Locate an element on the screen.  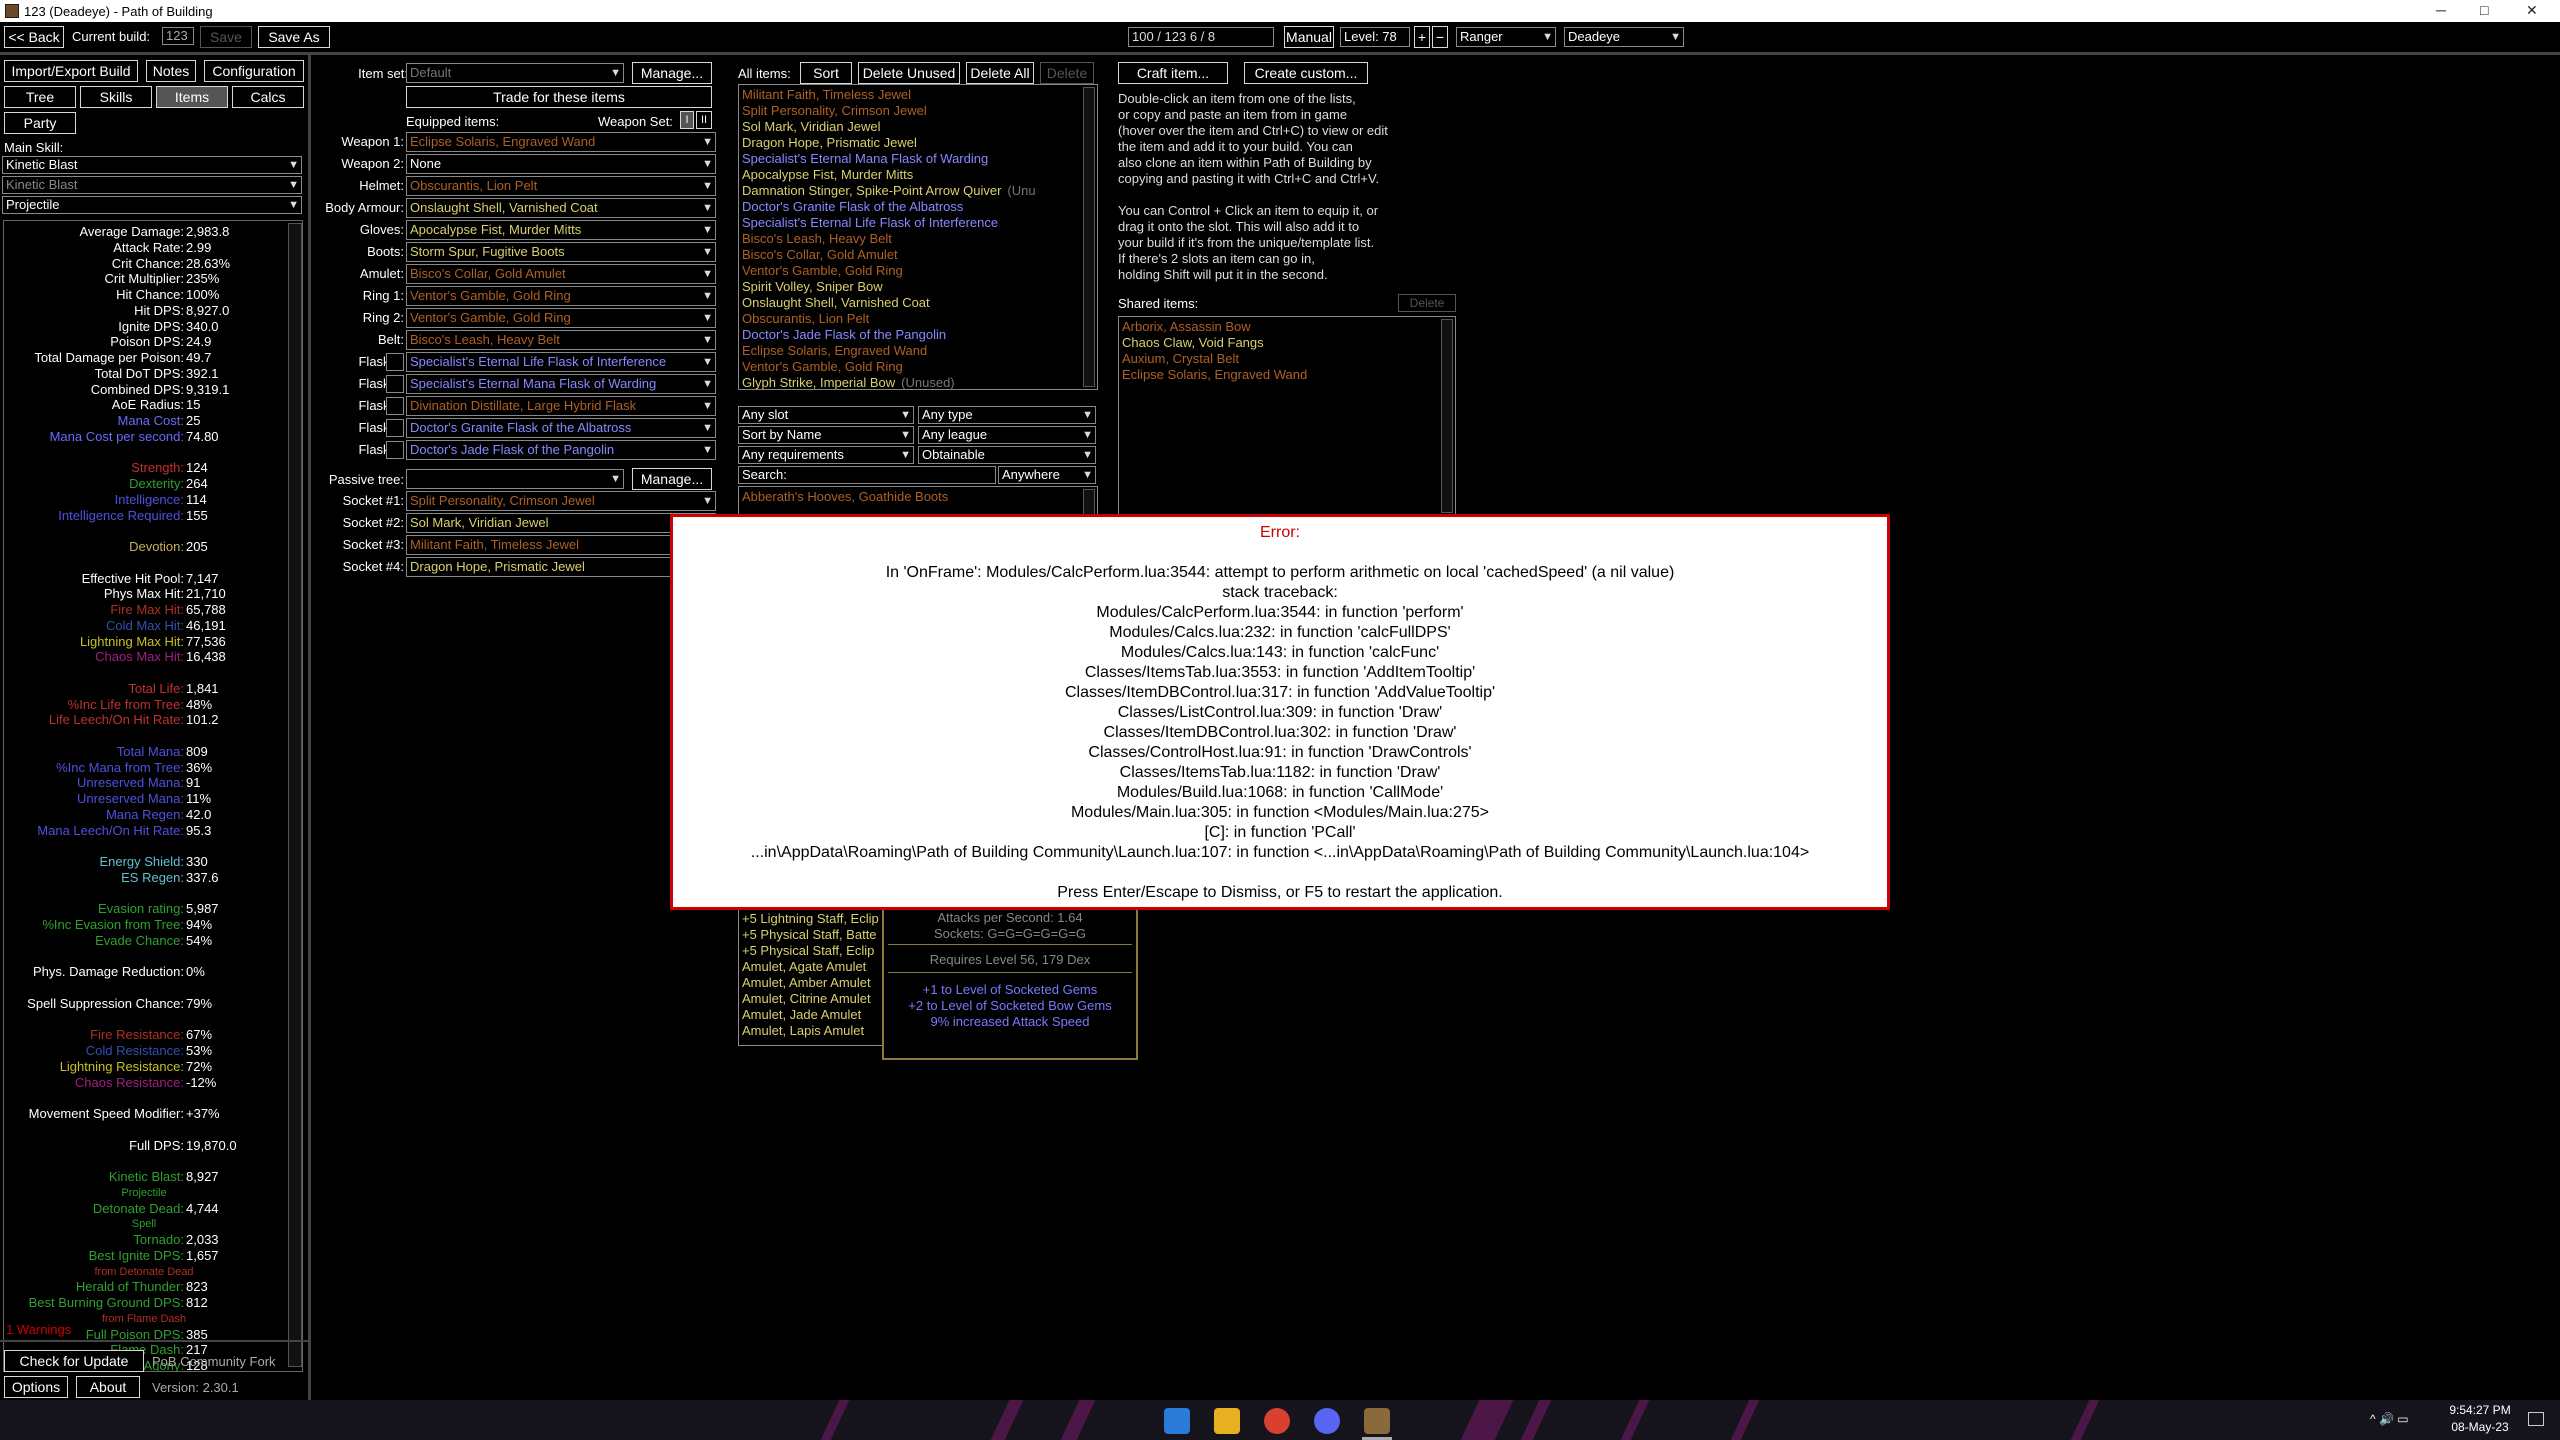
weapon-set-2-button: II is located at coordinates (704, 120).